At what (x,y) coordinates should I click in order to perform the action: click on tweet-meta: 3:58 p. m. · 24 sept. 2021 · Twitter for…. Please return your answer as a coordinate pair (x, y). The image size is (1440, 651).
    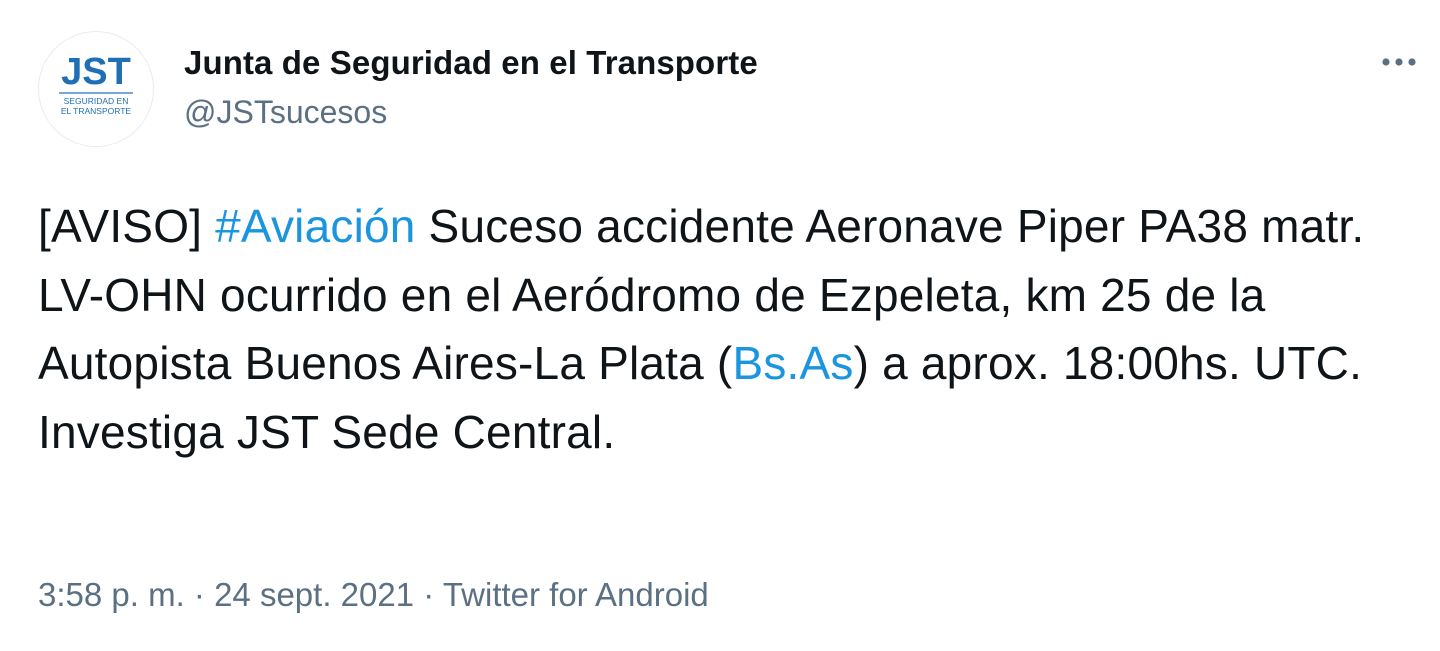
    Looking at the image, I should click on (373, 595).